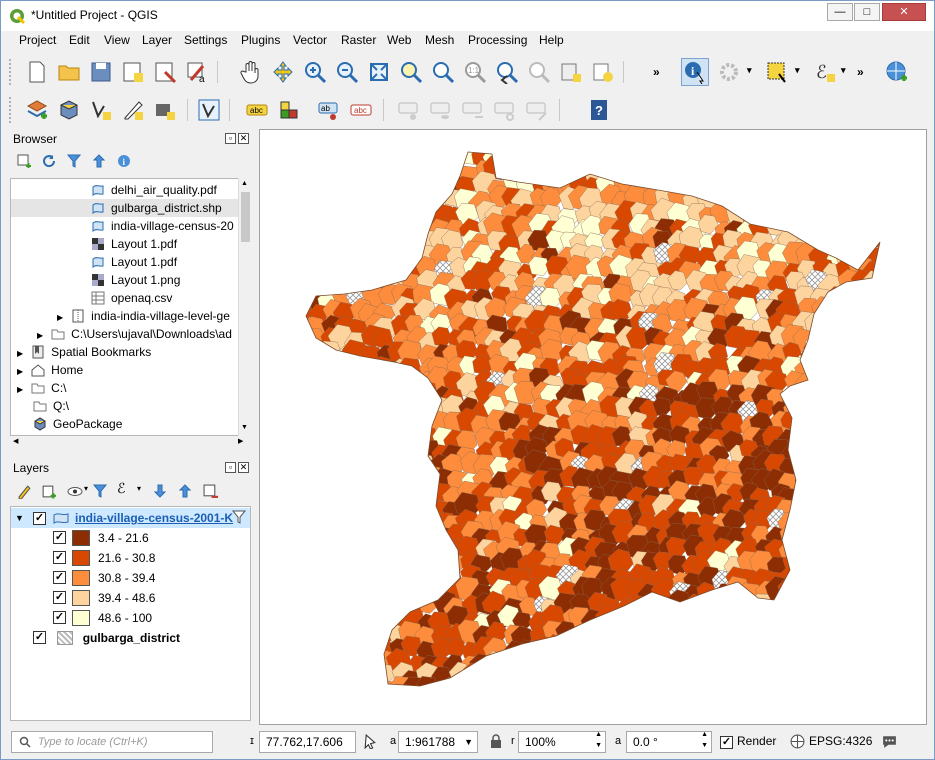  What do you see at coordinates (117, 40) in the screenshot?
I see `menu-view: View` at bounding box center [117, 40].